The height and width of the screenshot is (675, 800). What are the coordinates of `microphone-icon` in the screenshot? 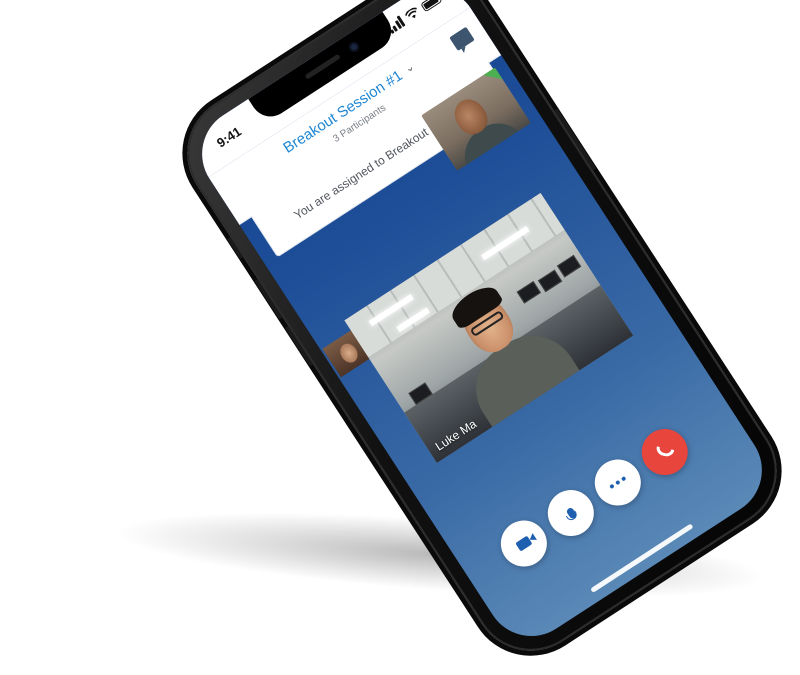 It's located at (570, 513).